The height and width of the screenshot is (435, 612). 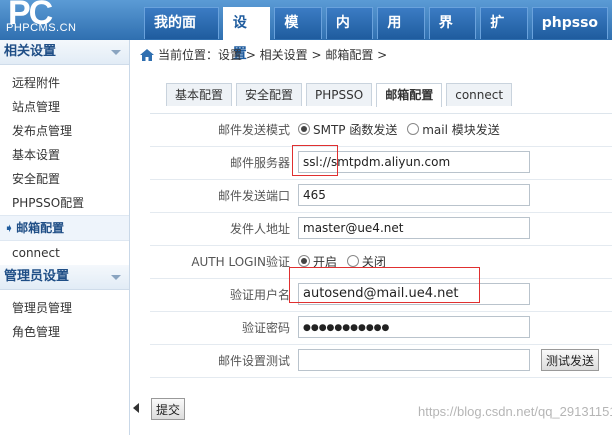 I want to click on mail-port-input, so click(x=414, y=195).